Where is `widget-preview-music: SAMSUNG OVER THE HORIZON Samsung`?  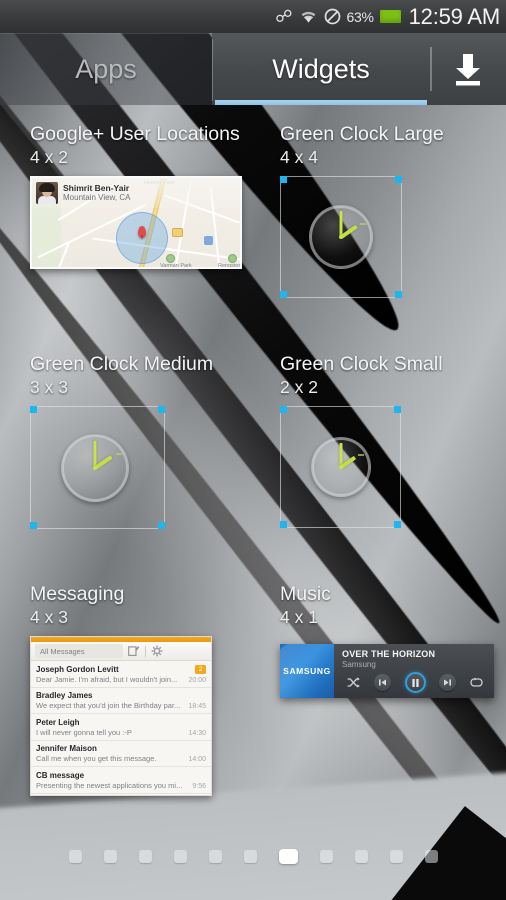
widget-preview-music: SAMSUNG OVER THE HORIZON Samsung is located at coordinates (387, 671).